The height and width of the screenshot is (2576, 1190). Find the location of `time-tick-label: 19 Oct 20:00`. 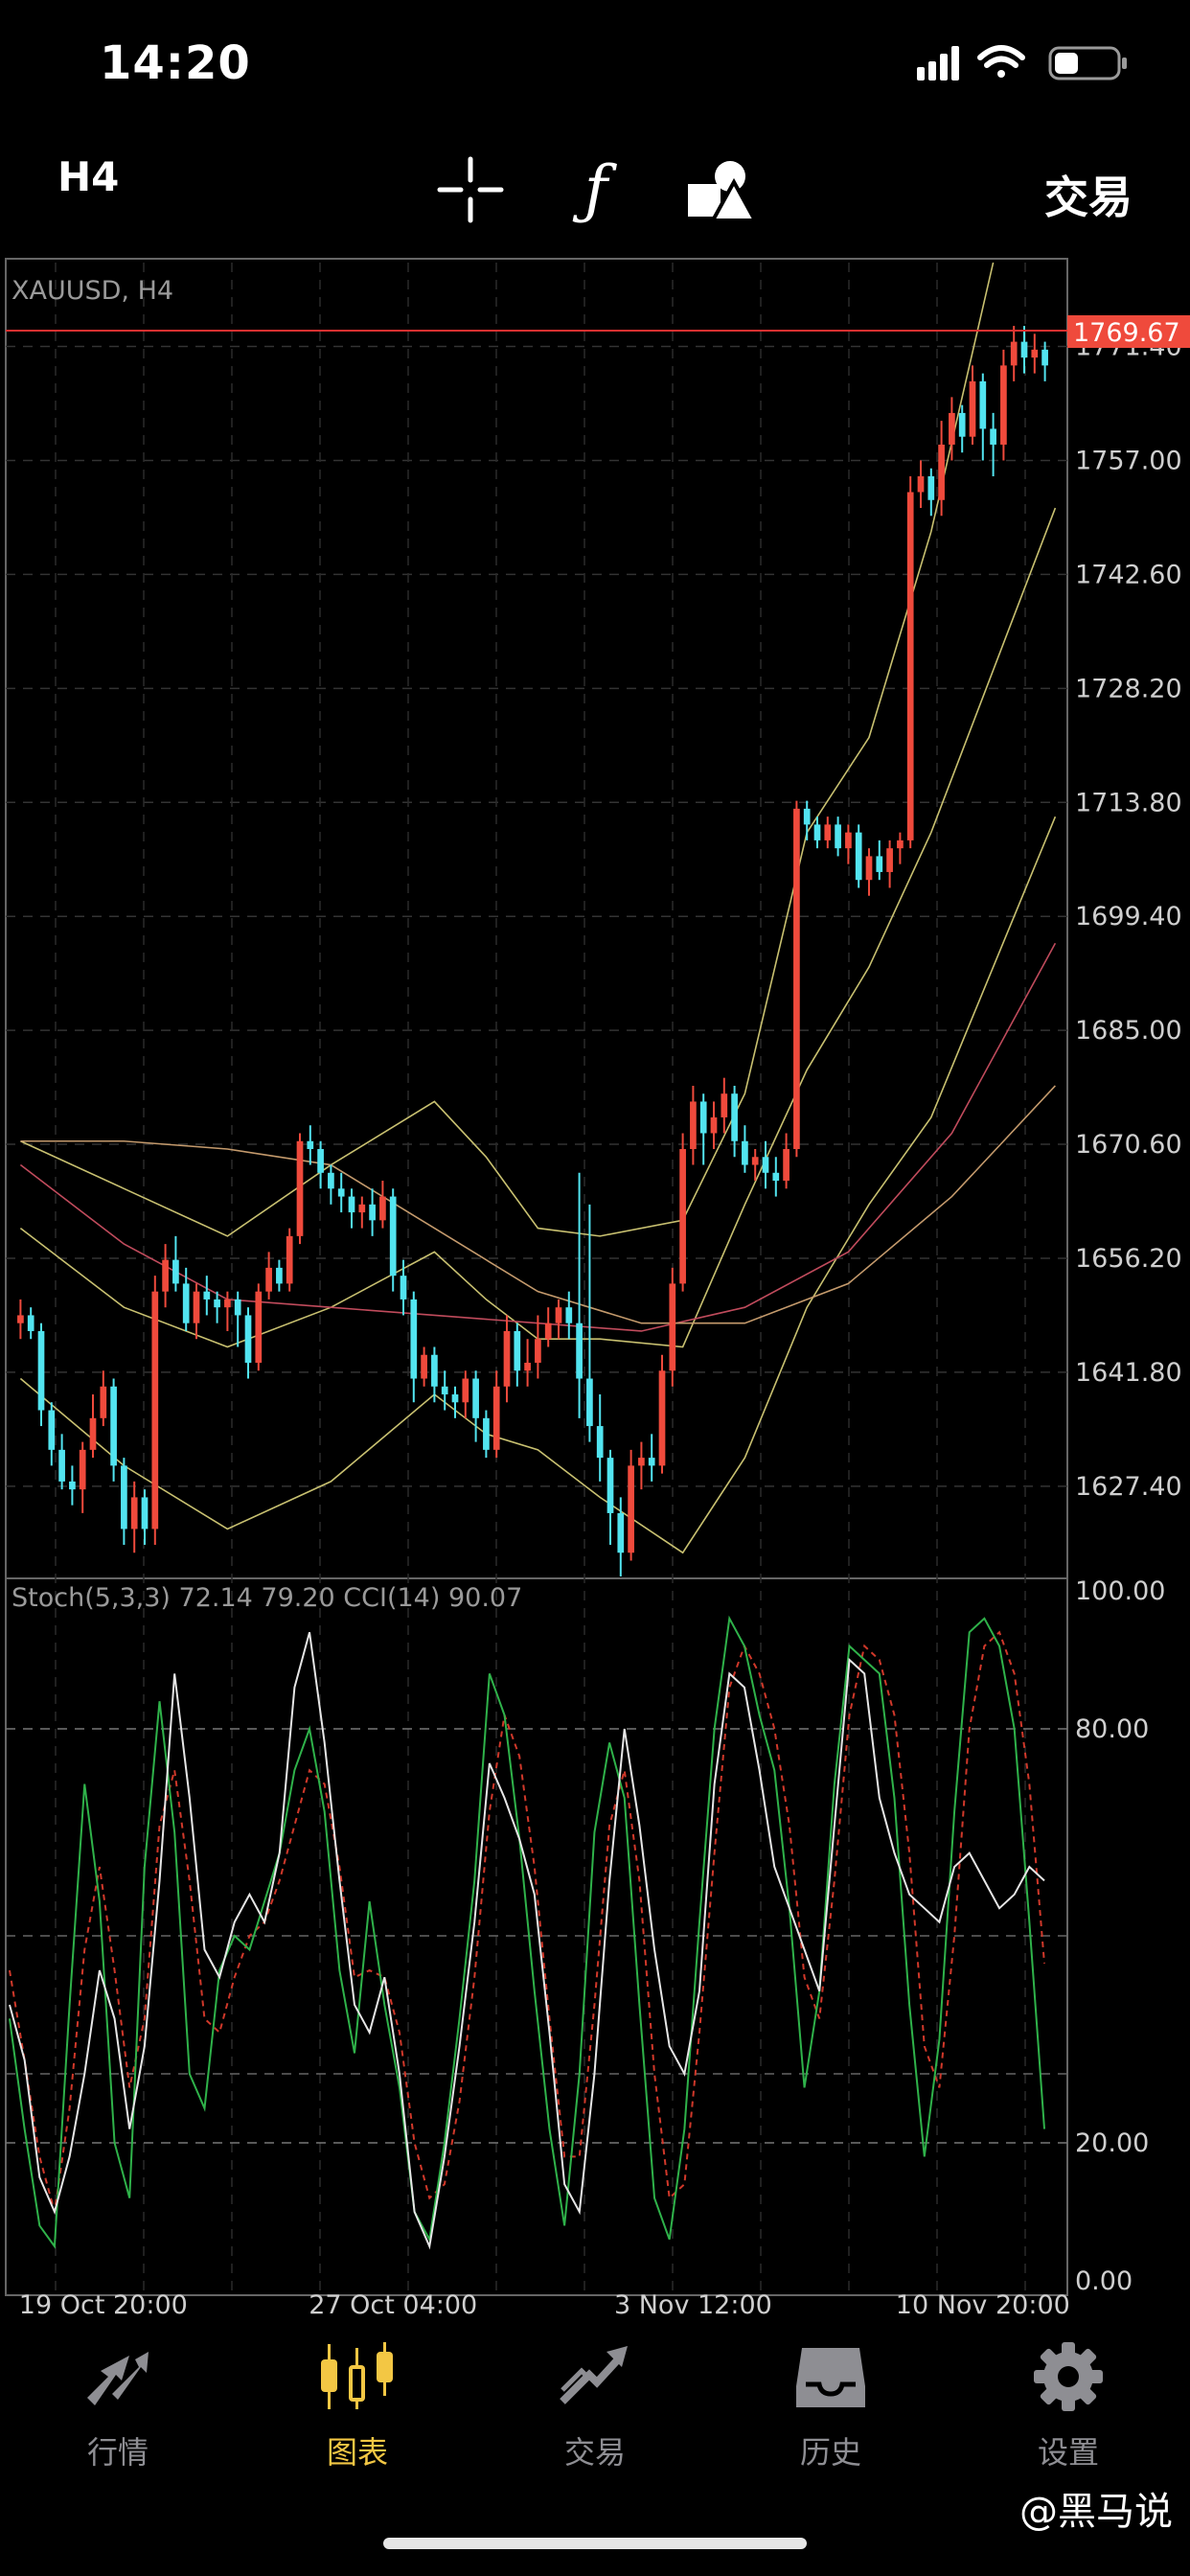

time-tick-label: 19 Oct 20:00 is located at coordinates (103, 2304).